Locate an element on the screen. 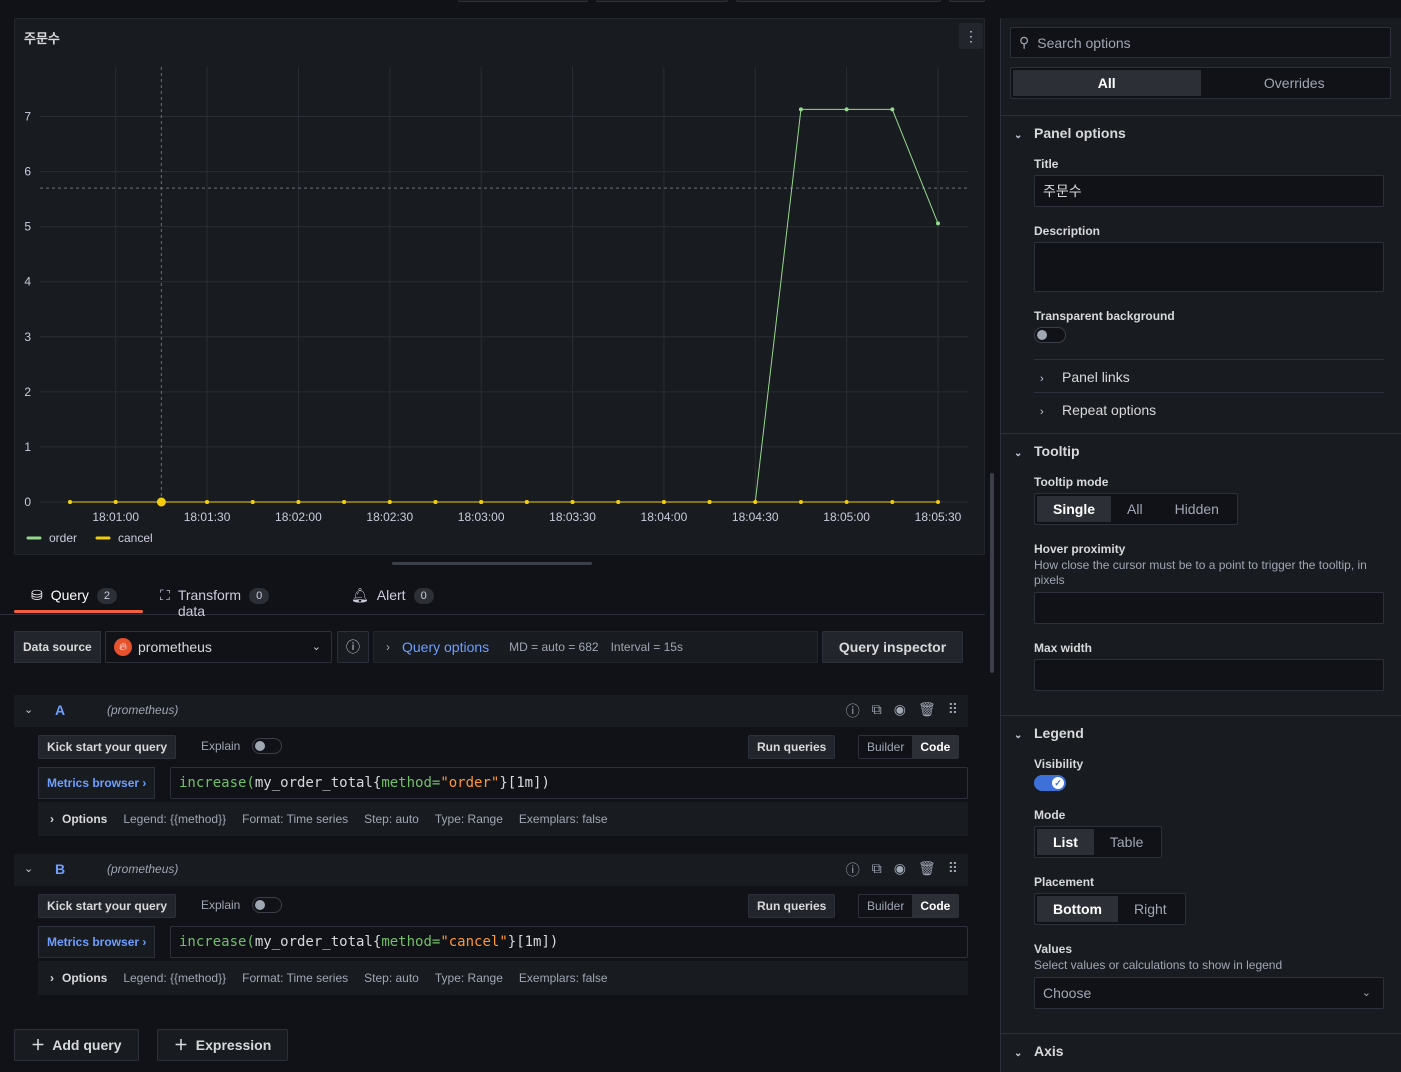 The height and width of the screenshot is (1072, 1401). repeat-options-section: › Repeat options is located at coordinates (1098, 410).